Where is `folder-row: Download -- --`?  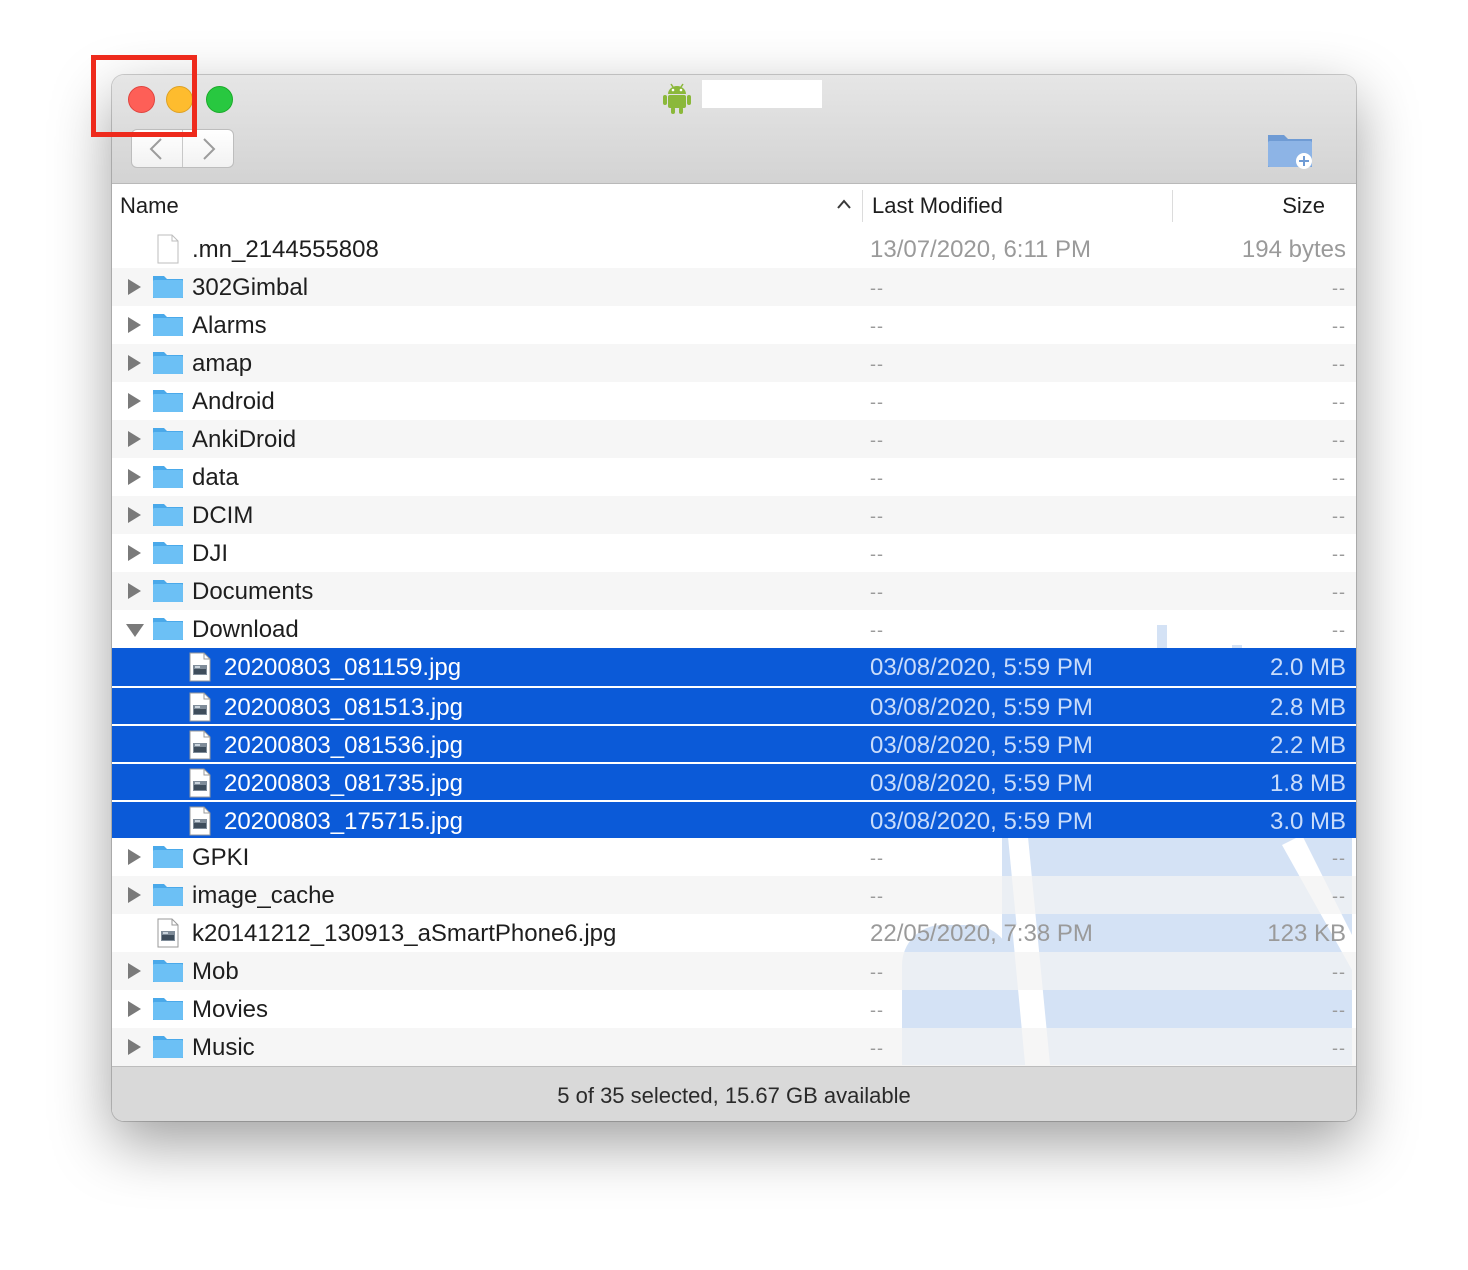 folder-row: Download -- -- is located at coordinates (734, 629).